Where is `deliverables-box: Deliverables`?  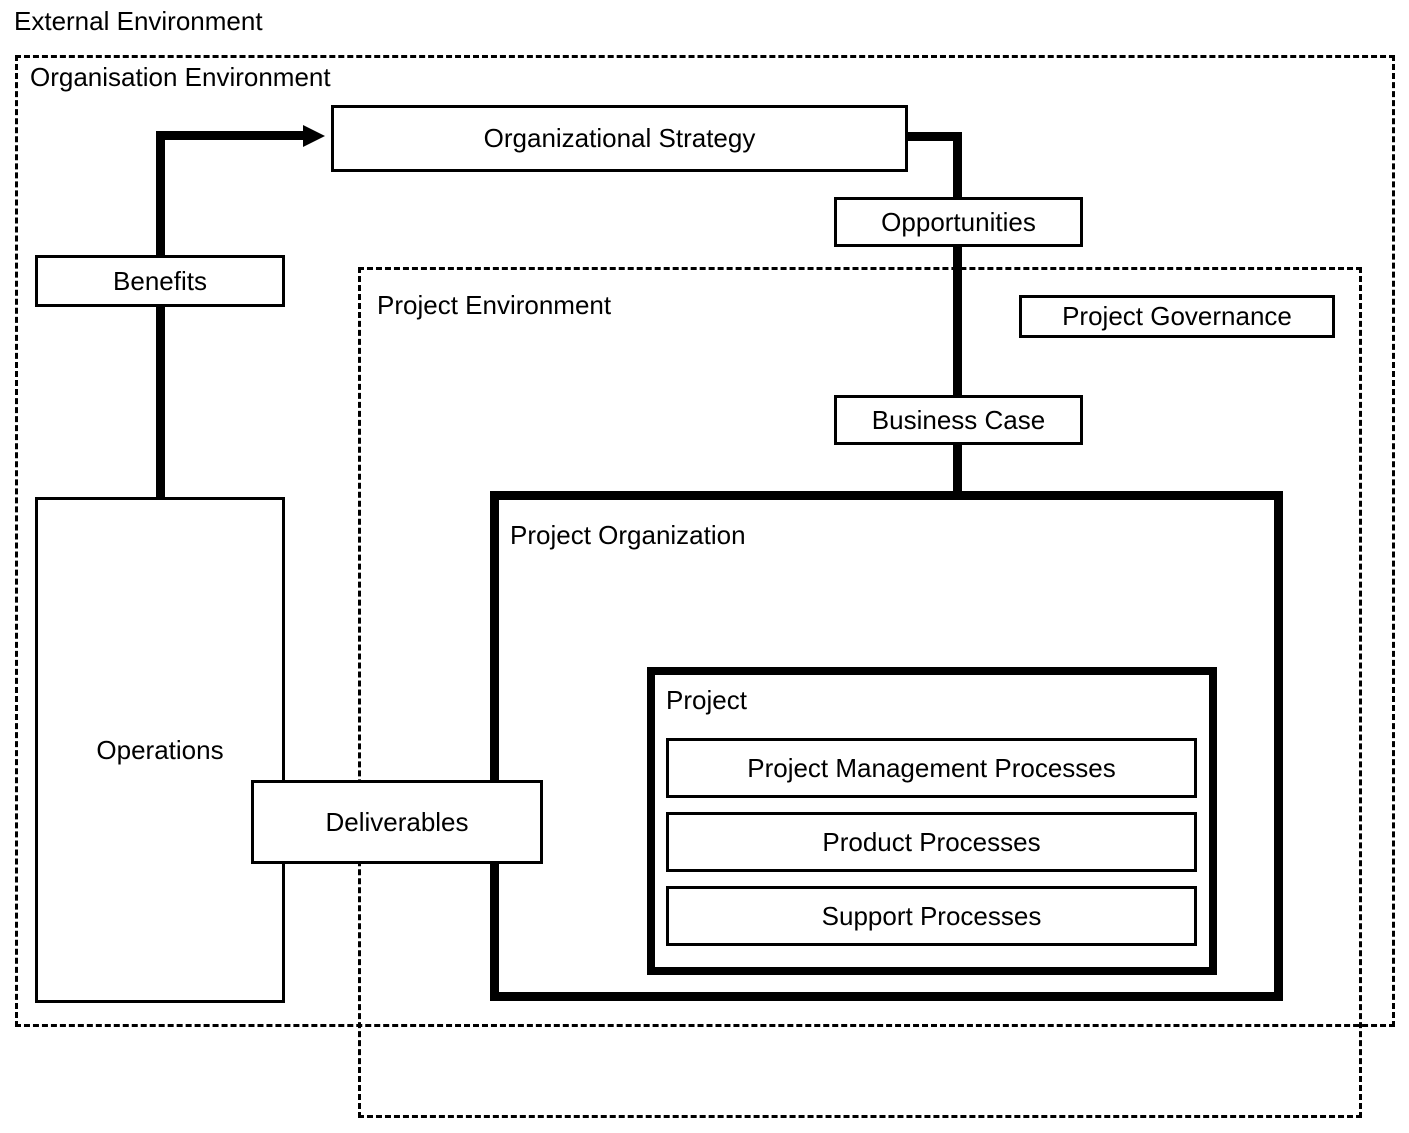
deliverables-box: Deliverables is located at coordinates (397, 822).